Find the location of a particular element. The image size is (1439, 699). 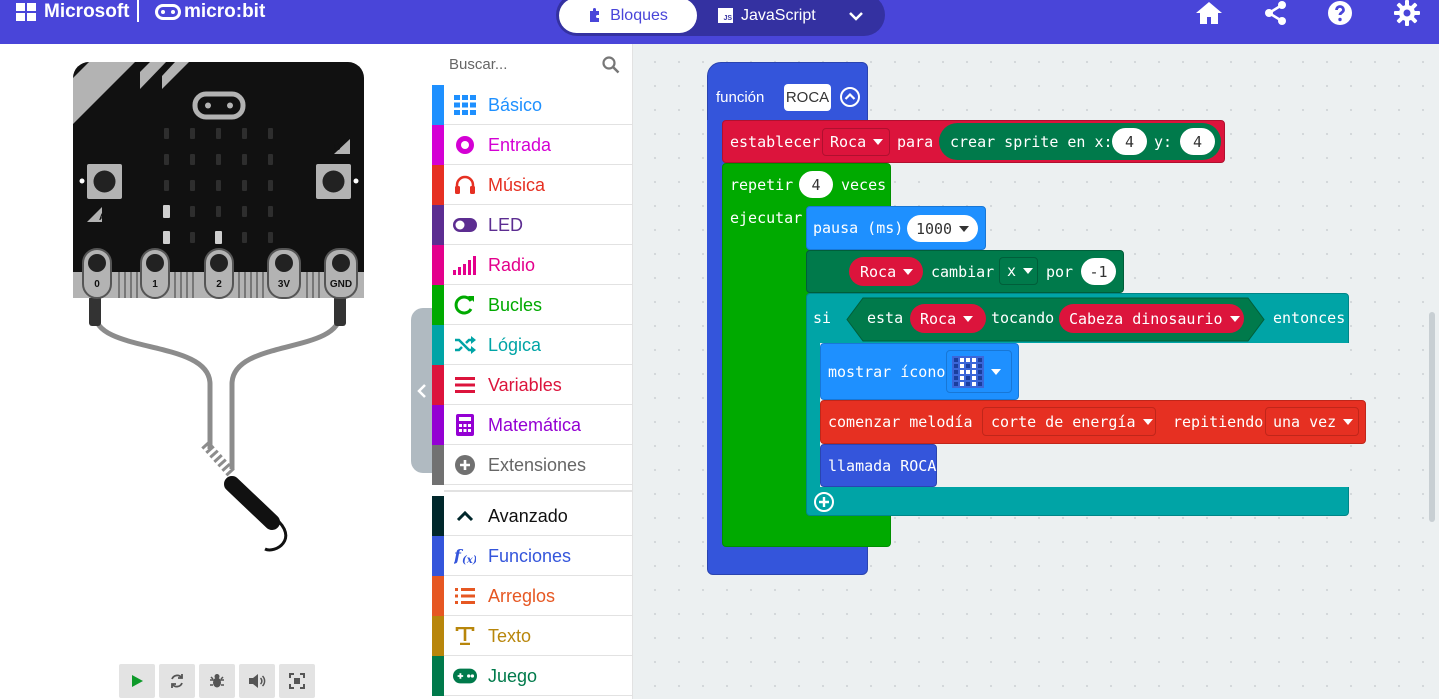

chevron-left-icon is located at coordinates (421, 390).